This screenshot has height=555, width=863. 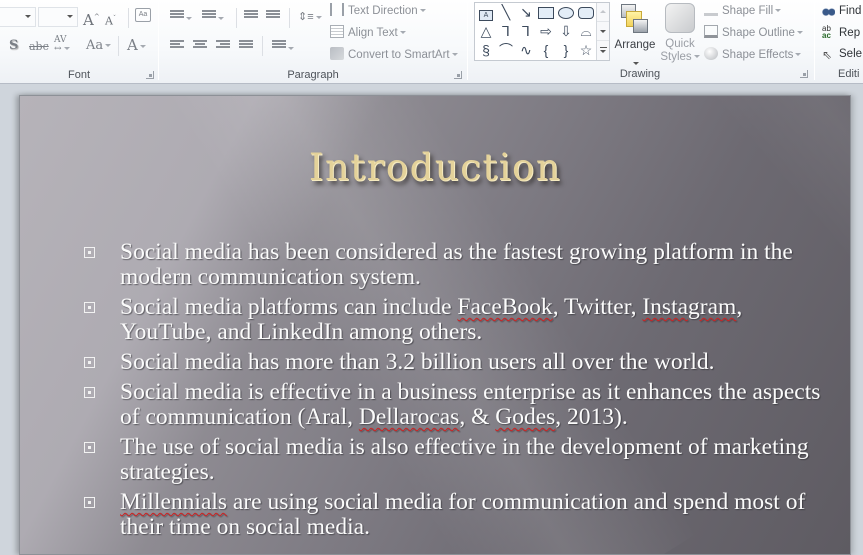 I want to click on columns-icon, so click(x=283, y=48).